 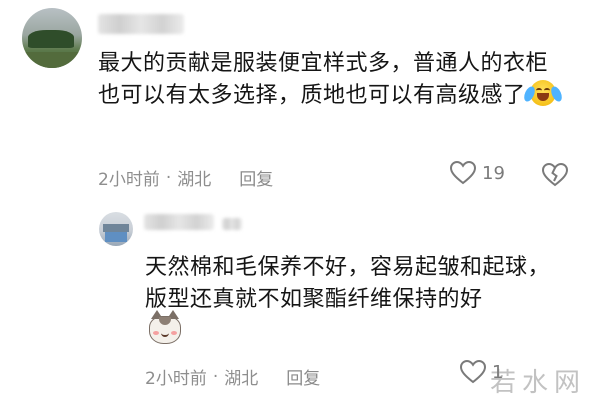 I want to click on reply-location: 湖北, so click(x=241, y=379).